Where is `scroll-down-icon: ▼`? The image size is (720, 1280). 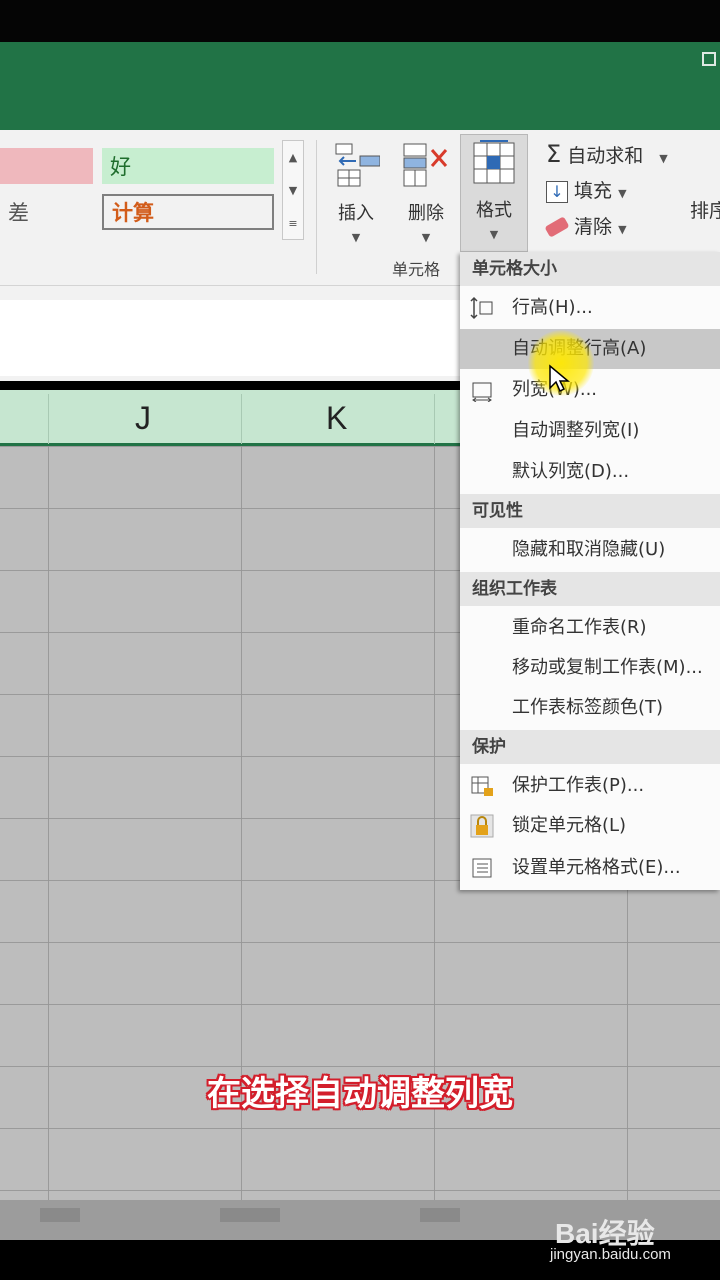
scroll-down-icon: ▼ is located at coordinates (293, 190).